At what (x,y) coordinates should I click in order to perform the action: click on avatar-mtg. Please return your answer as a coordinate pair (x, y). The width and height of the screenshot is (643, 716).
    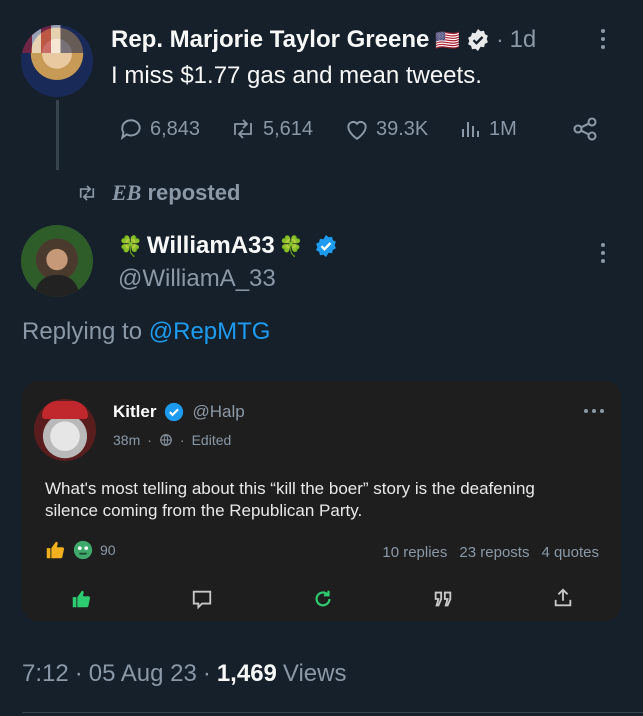
    Looking at the image, I should click on (57, 61).